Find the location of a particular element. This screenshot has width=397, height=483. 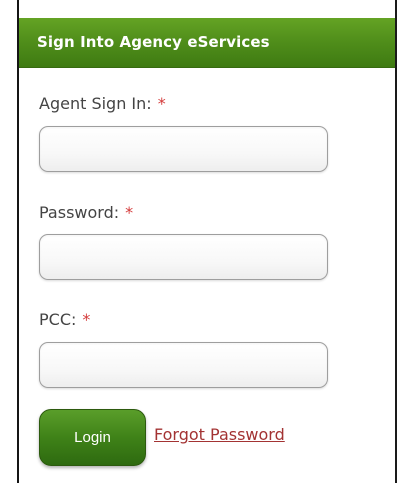

password-label-text: Password: is located at coordinates (79, 212).